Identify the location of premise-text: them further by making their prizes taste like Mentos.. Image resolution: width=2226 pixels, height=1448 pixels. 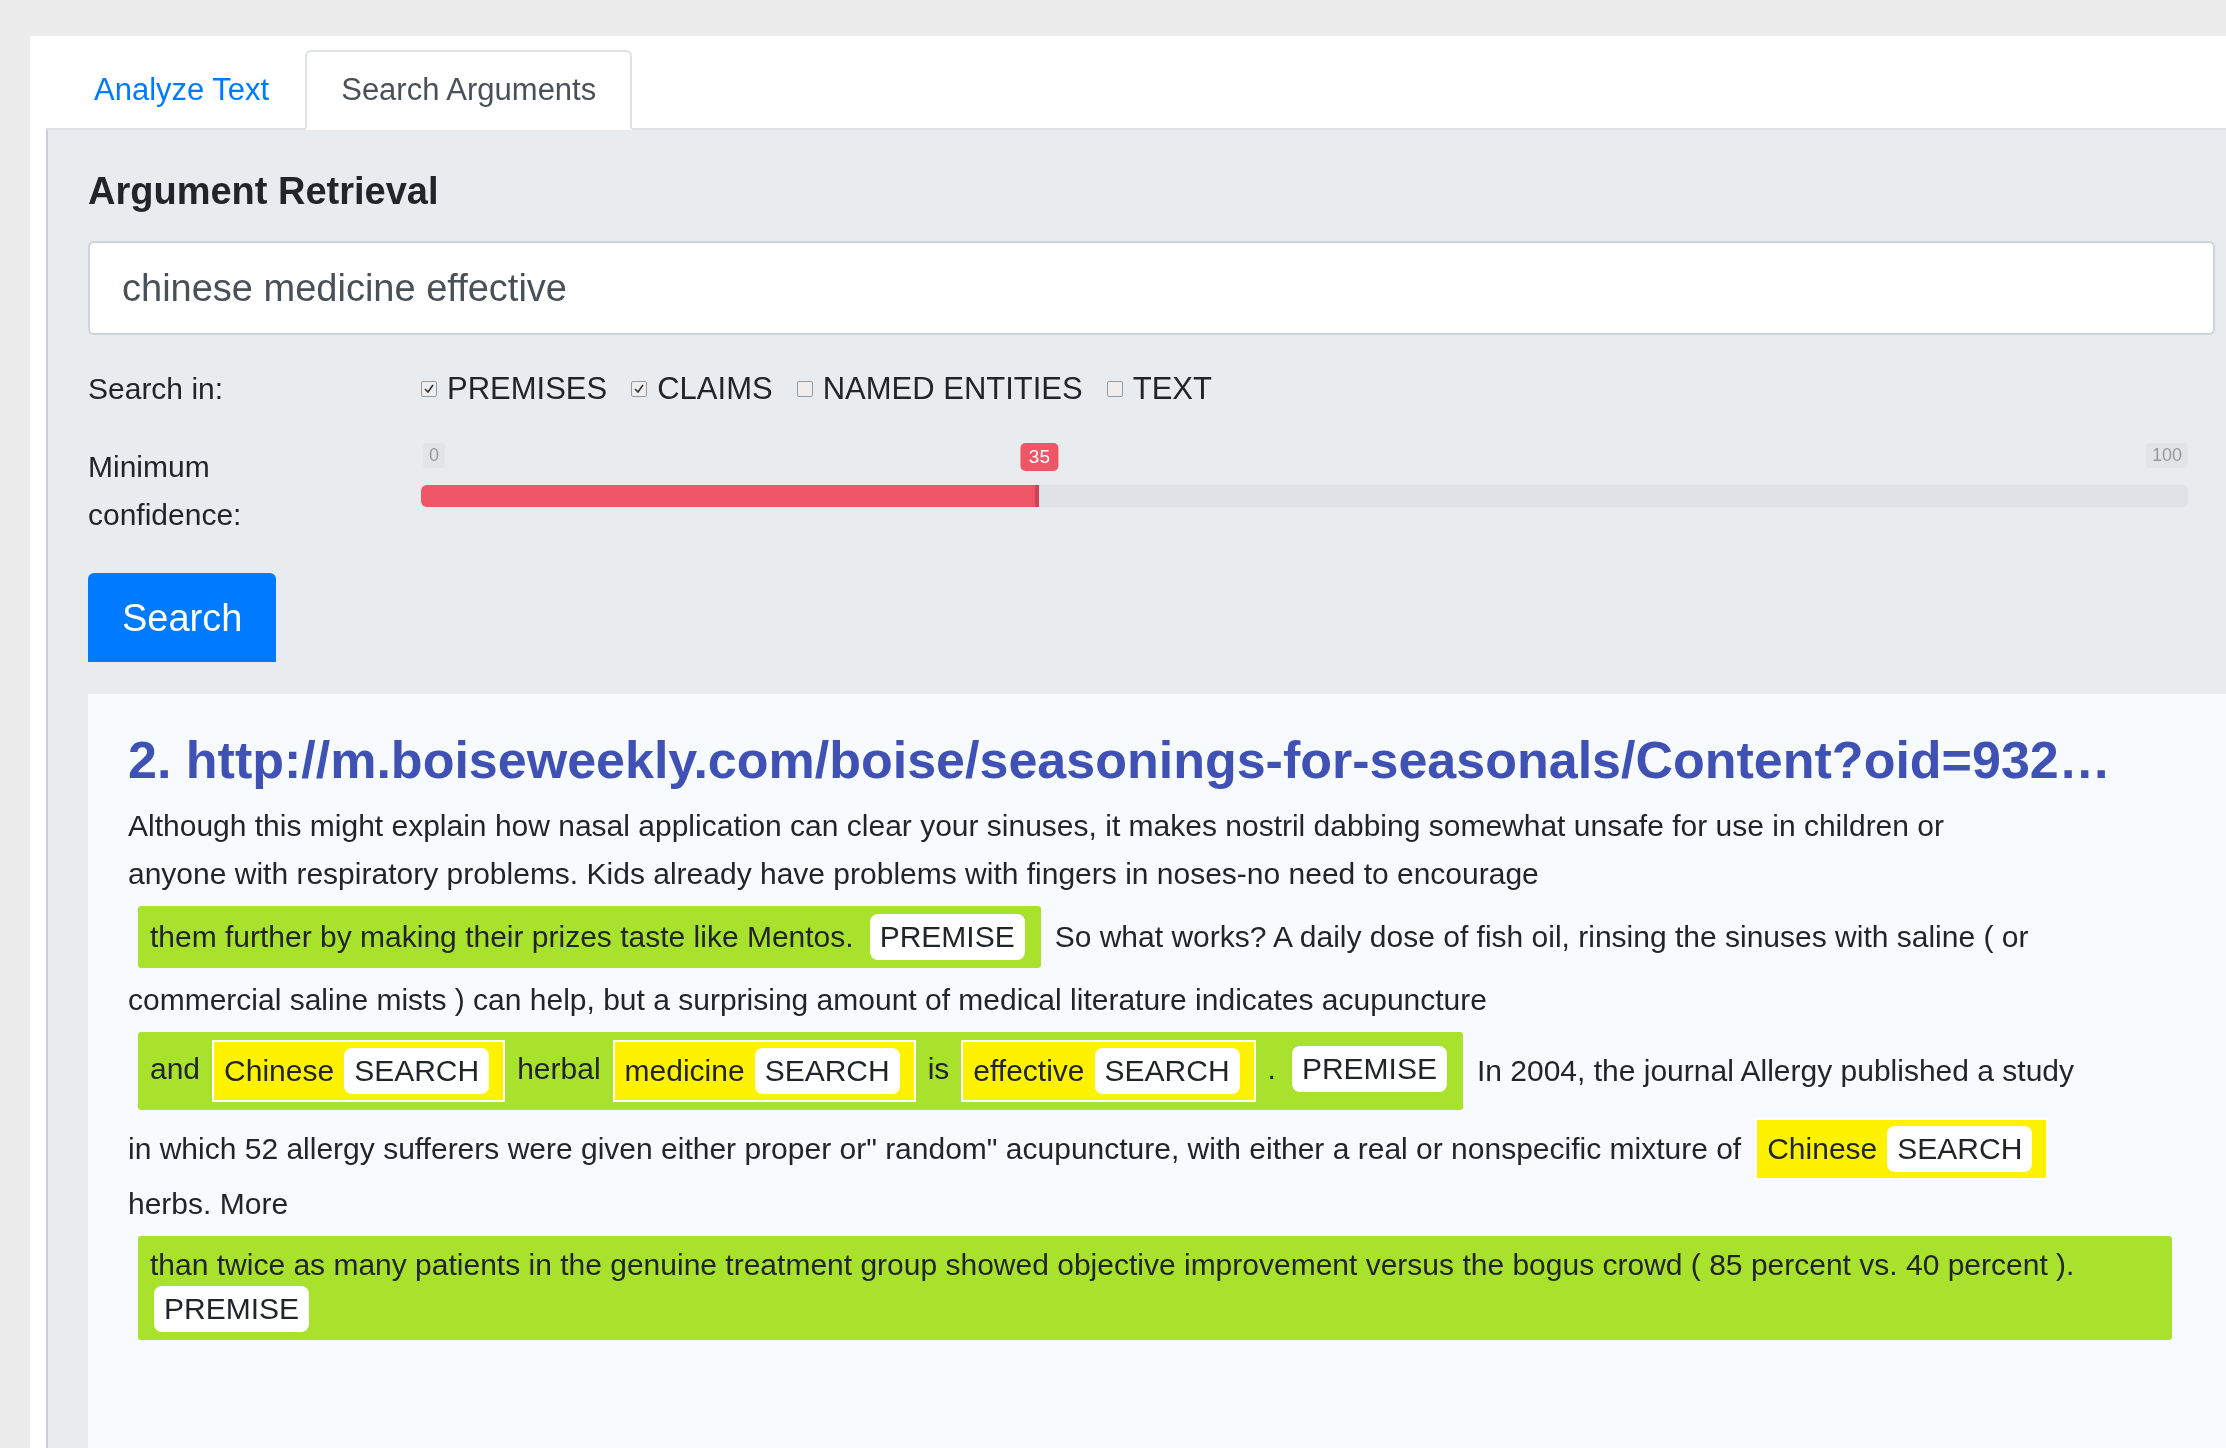
(502, 936).